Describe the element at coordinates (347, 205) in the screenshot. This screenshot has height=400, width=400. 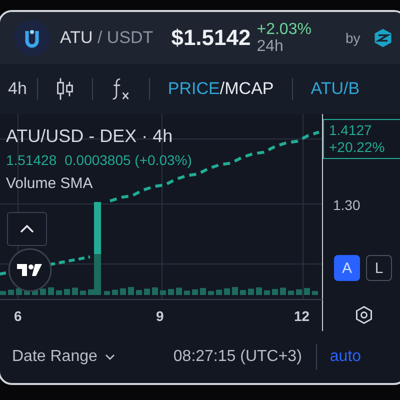
I see `price-axis-label: 1.30` at that location.